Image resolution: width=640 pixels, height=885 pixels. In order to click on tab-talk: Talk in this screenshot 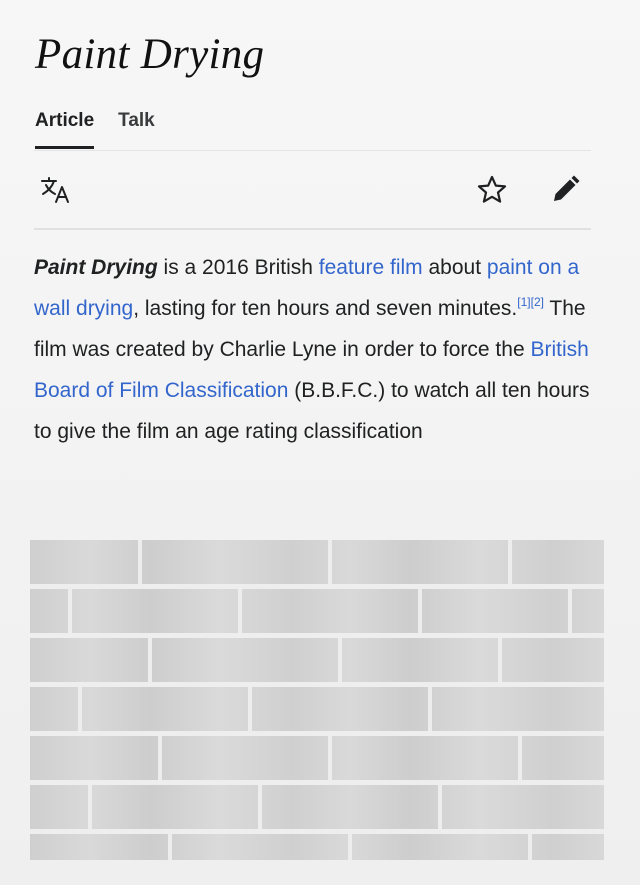, I will do `click(136, 129)`.